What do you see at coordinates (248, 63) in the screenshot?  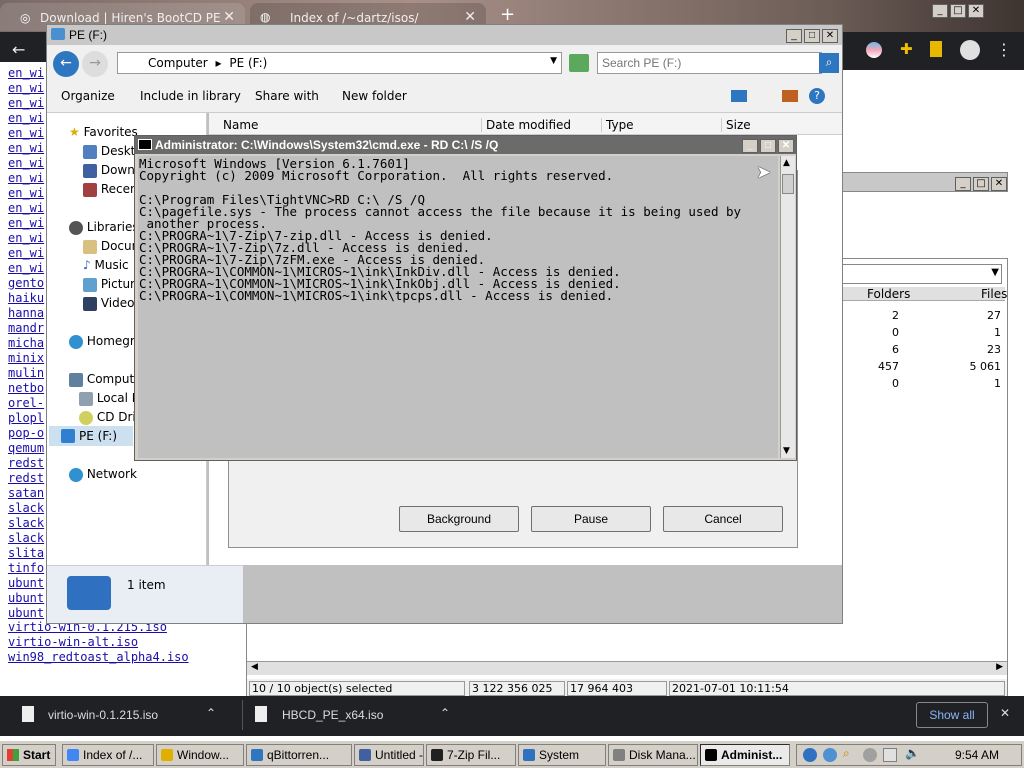 I see `breadcrumb-drive: PE (F:)` at bounding box center [248, 63].